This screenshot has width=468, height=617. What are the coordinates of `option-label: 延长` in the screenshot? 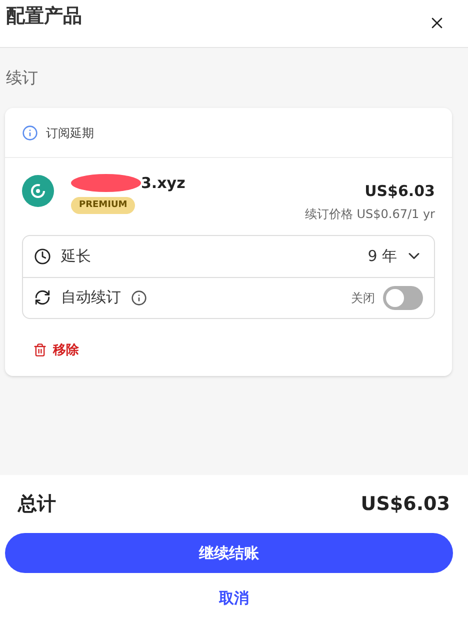 It's located at (76, 256).